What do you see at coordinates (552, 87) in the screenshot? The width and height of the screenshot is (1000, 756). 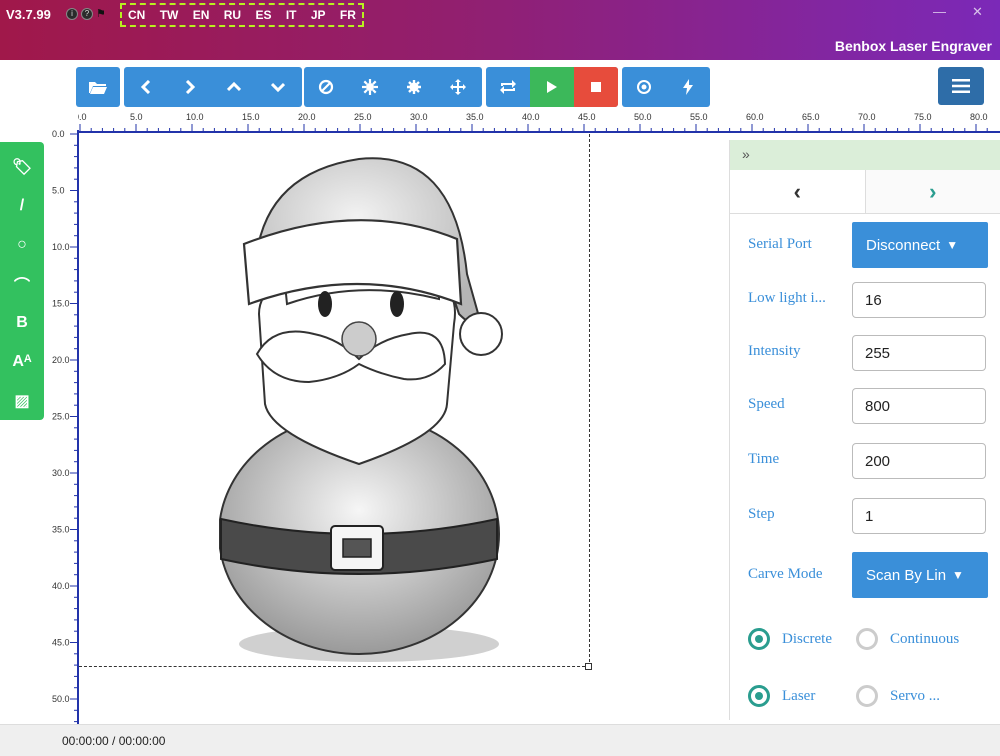 I see `start-button` at bounding box center [552, 87].